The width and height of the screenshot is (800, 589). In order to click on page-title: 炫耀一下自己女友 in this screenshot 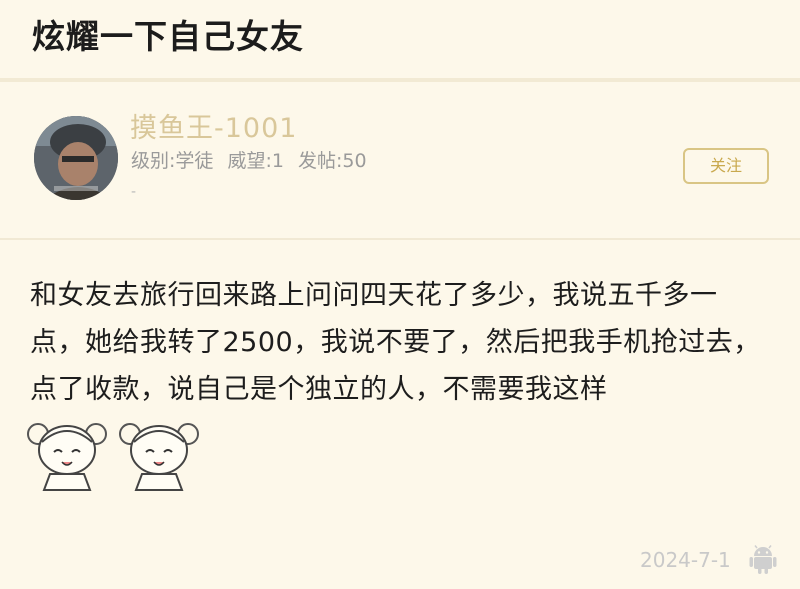, I will do `click(168, 36)`.